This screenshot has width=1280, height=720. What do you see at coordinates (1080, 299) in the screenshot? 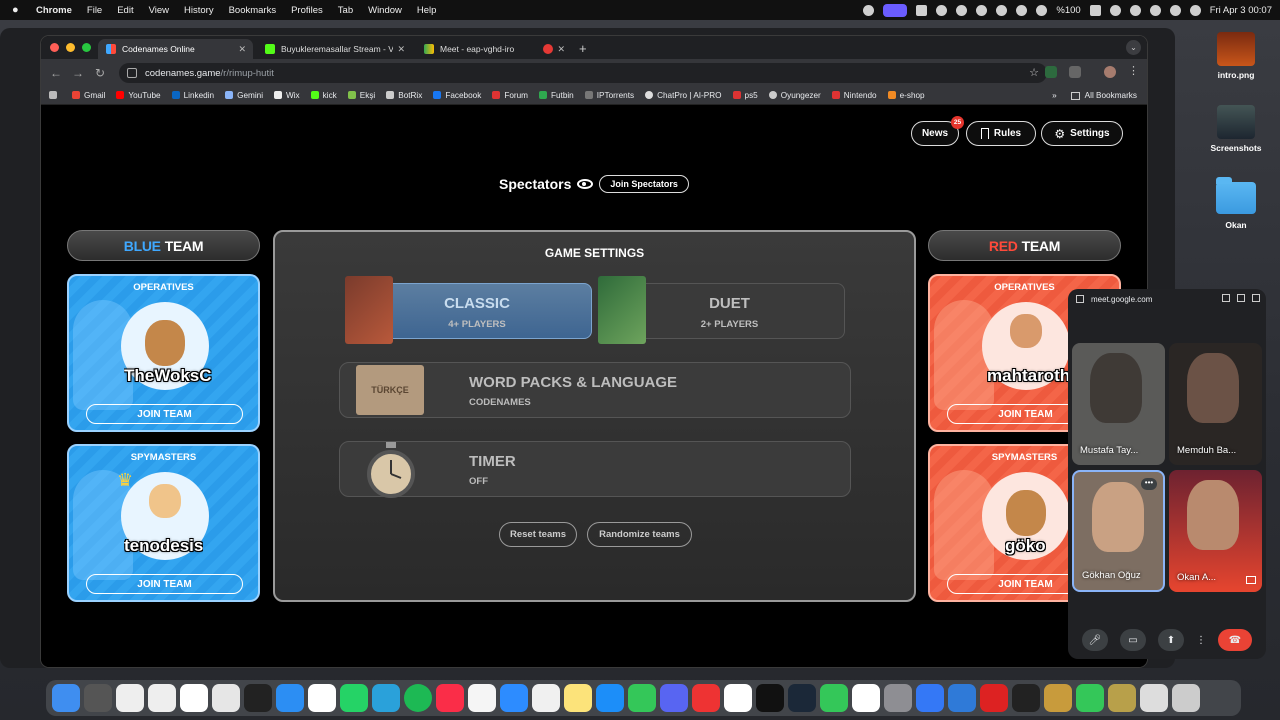
I see `site-settings-icon` at bounding box center [1080, 299].